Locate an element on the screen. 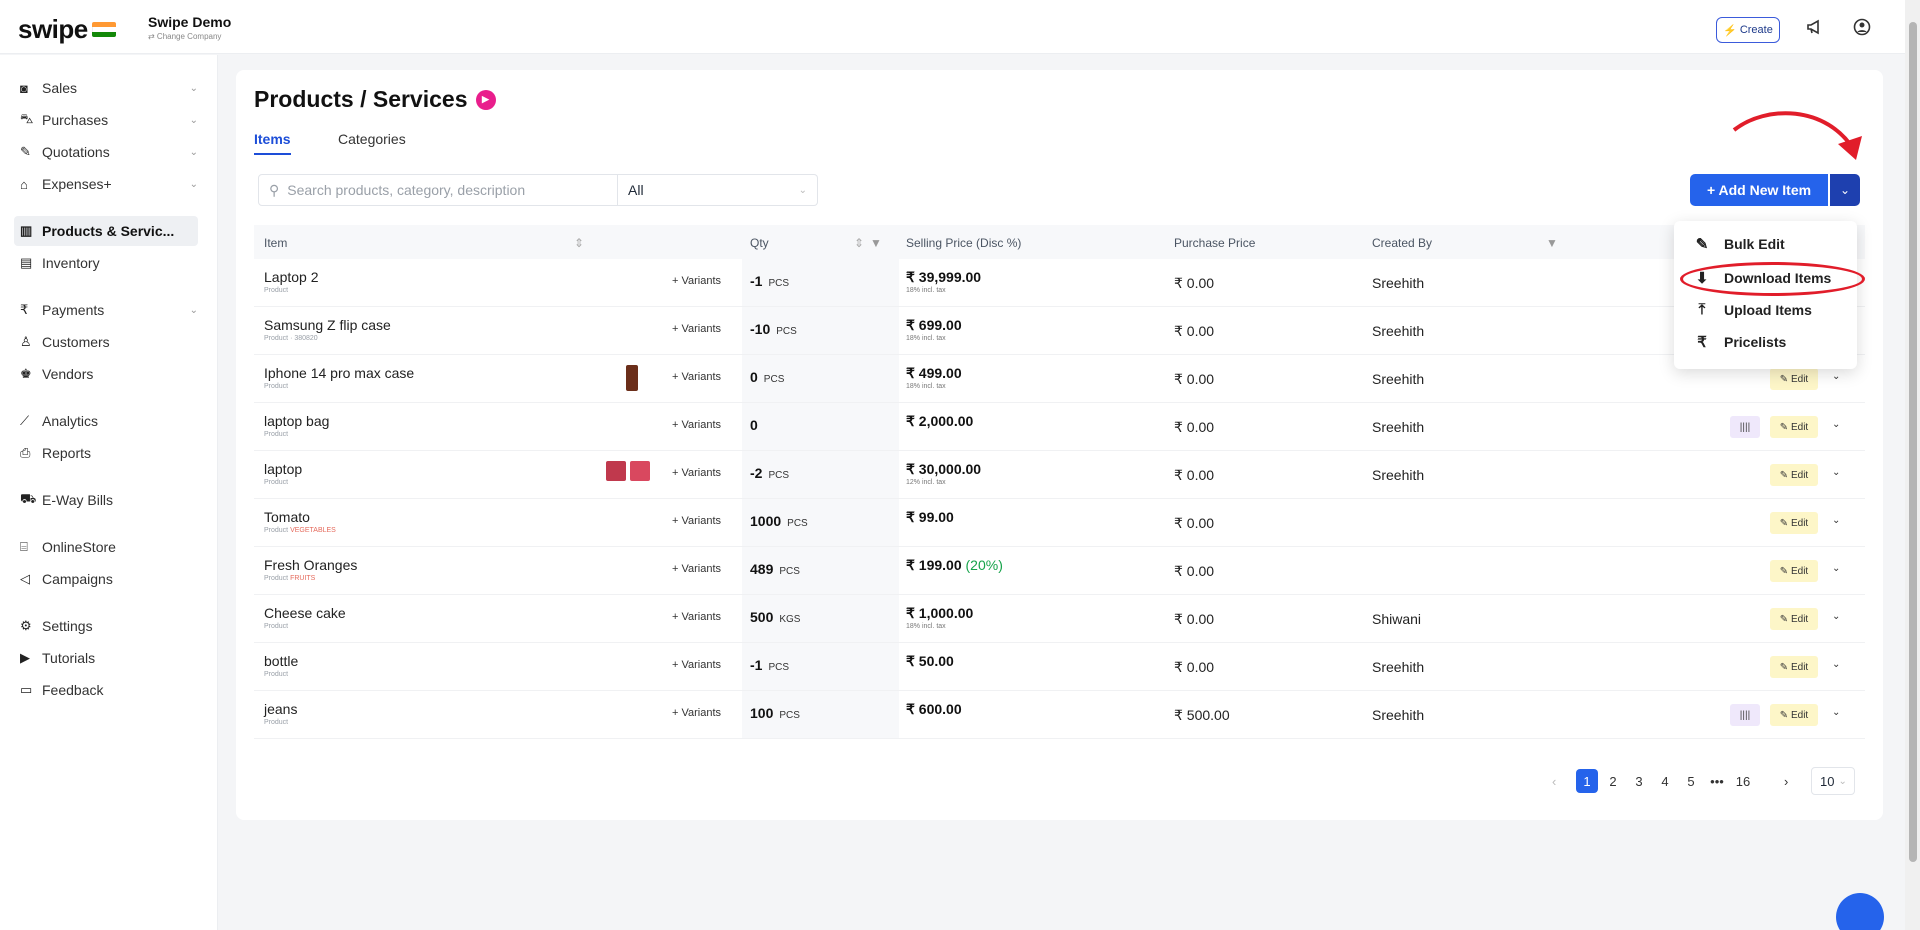 The image size is (1920, 930). page-scrollbar is located at coordinates (1912, 465).